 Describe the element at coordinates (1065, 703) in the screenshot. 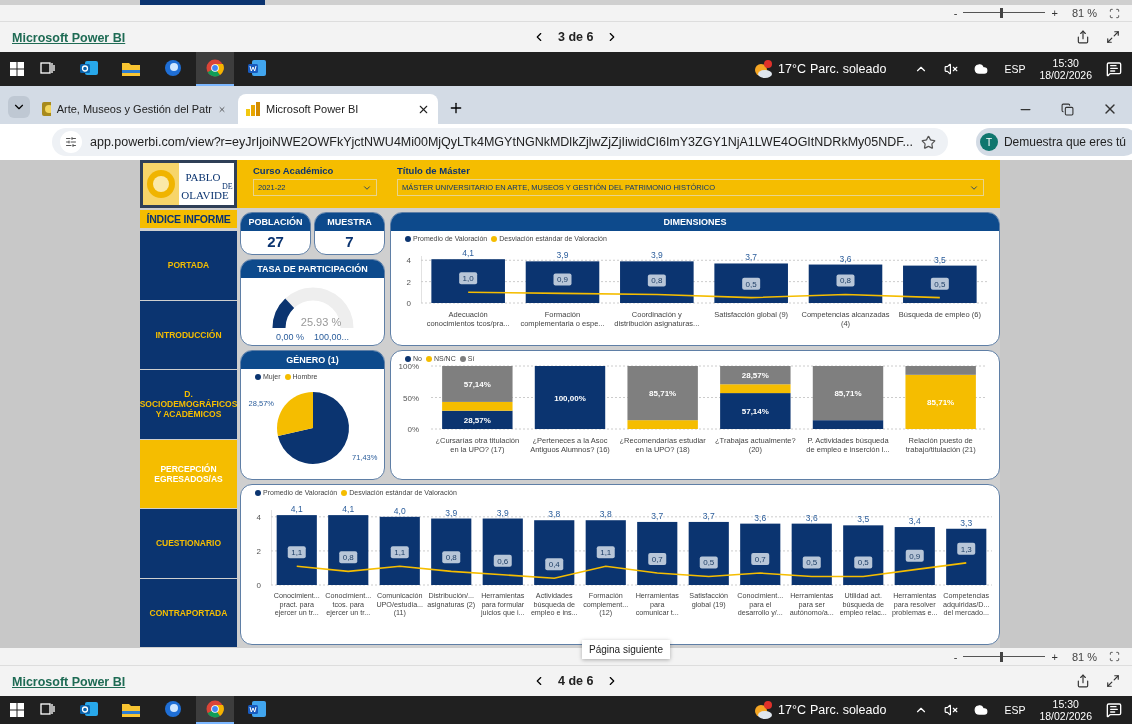

I see `clock-time: 15:30` at that location.